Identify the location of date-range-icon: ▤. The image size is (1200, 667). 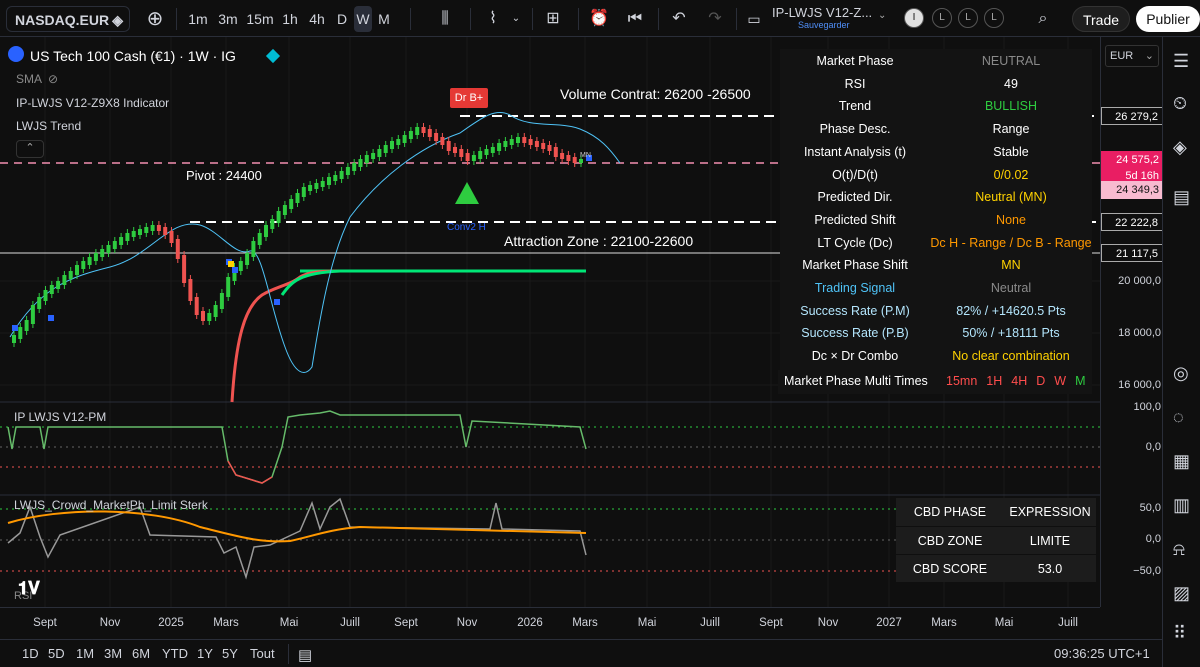
(305, 655).